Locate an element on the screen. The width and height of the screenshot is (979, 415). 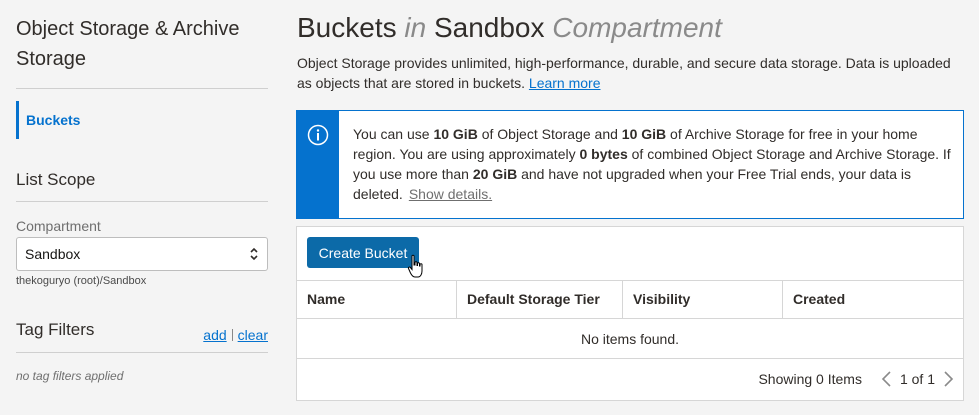
title-resource: Buckets is located at coordinates (347, 27).